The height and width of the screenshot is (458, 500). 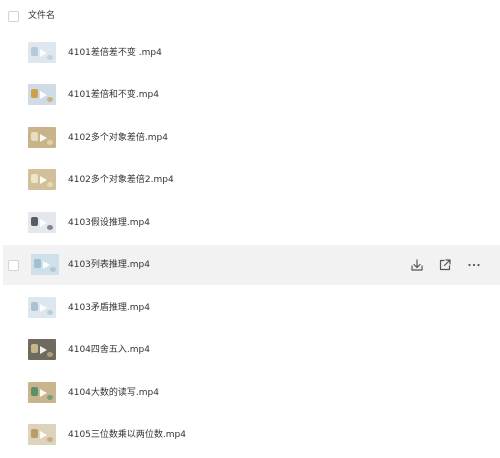 What do you see at coordinates (127, 435) in the screenshot?
I see `file-name: 4105三位数乘以两位数.mp4` at bounding box center [127, 435].